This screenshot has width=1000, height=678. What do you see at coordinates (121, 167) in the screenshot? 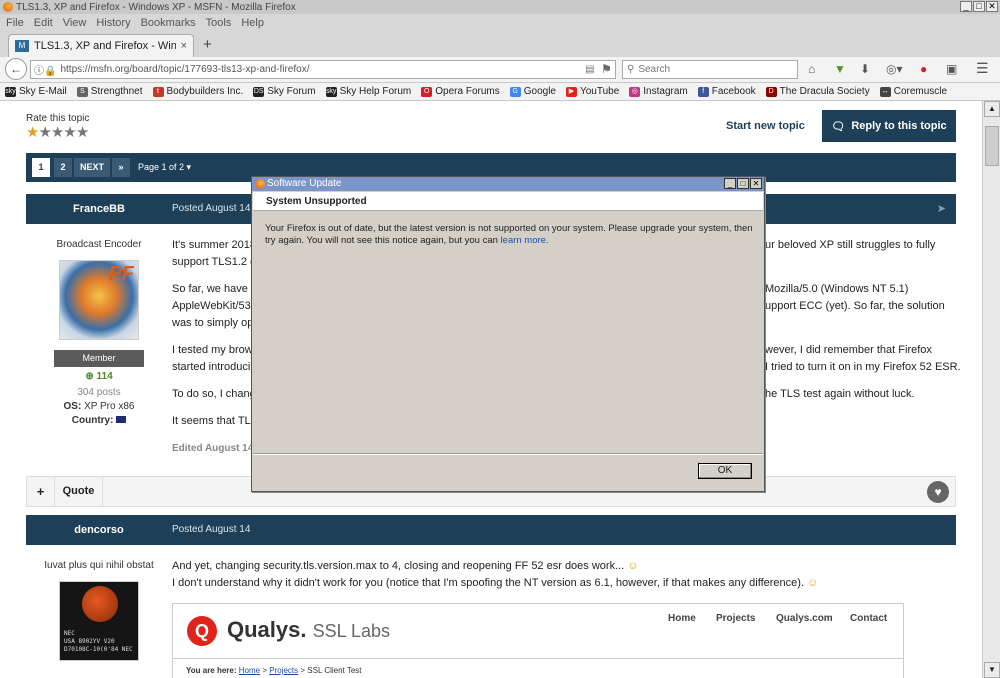
I see `last-page-button: »` at bounding box center [121, 167].